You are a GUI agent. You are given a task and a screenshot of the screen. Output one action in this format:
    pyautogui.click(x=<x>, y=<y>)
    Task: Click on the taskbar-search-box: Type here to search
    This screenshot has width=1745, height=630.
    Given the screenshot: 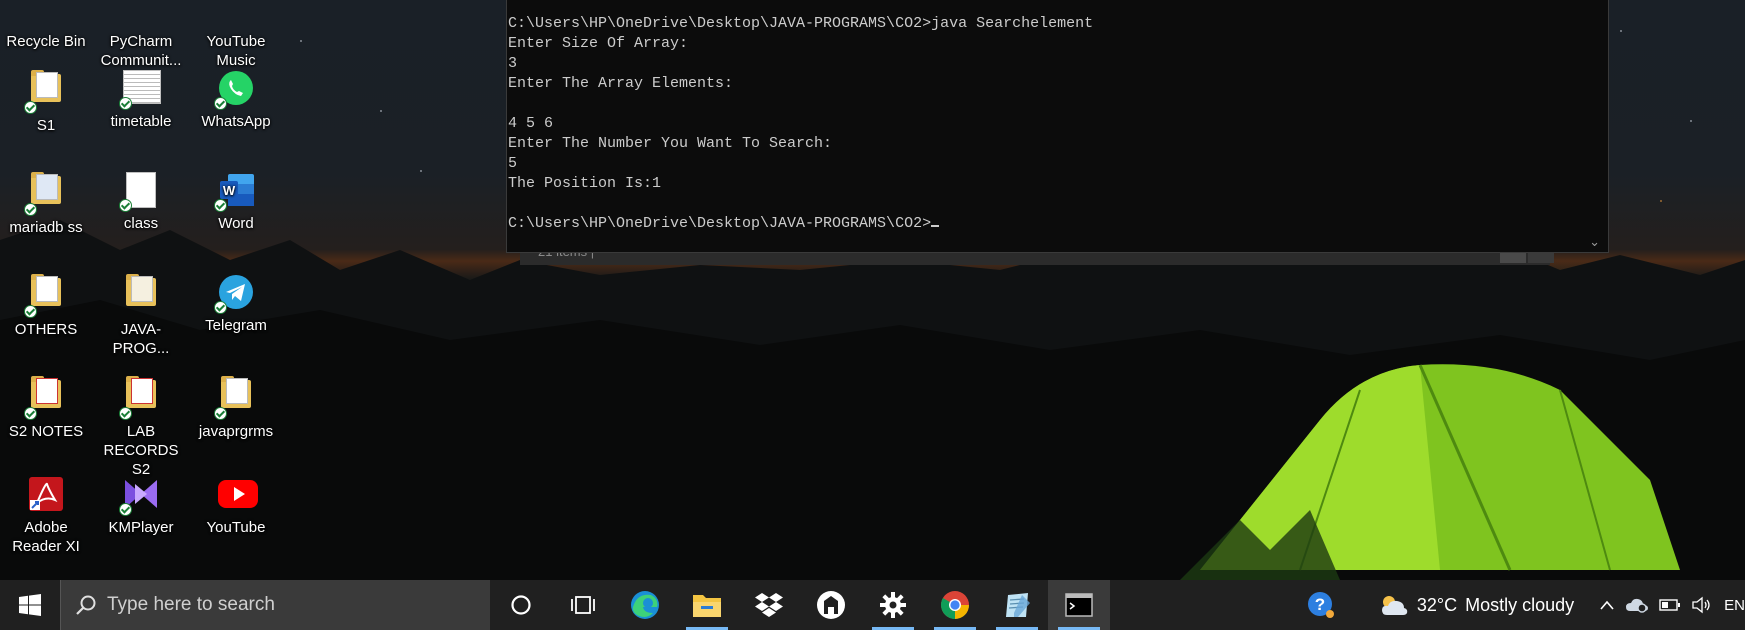 What is the action you would take?
    pyautogui.click(x=275, y=605)
    